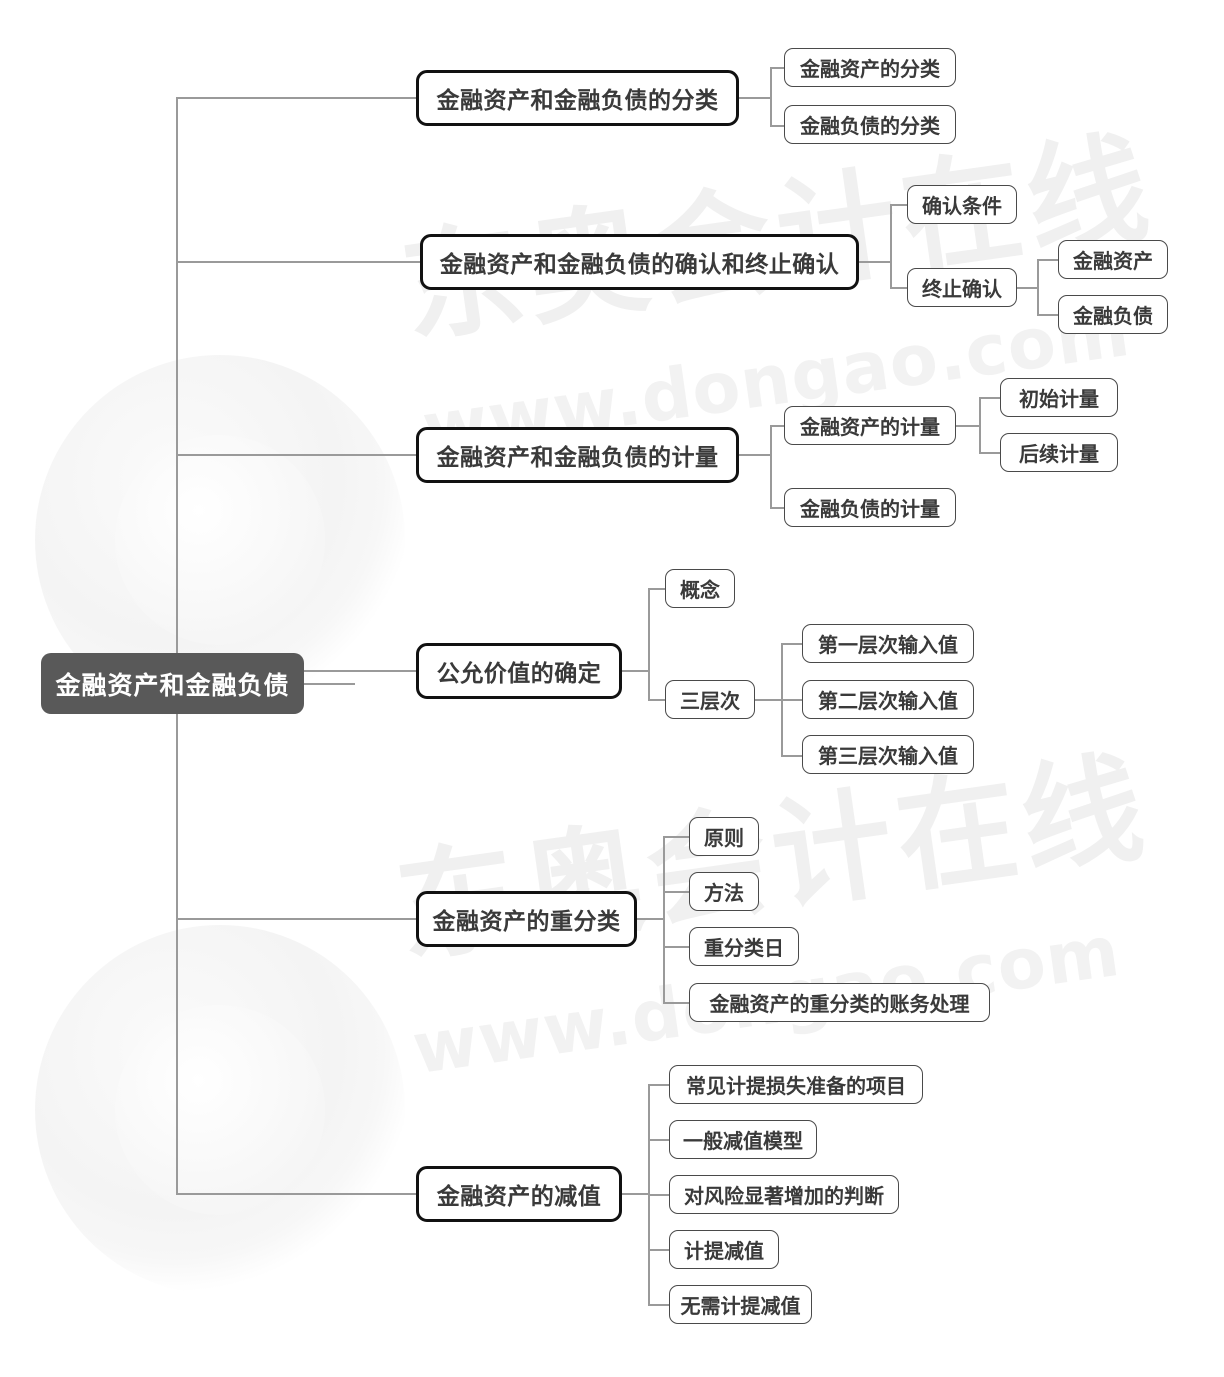 Image resolution: width=1224 pixels, height=1377 pixels. I want to click on node-reclassification-principle-label: 原则, so click(724, 838).